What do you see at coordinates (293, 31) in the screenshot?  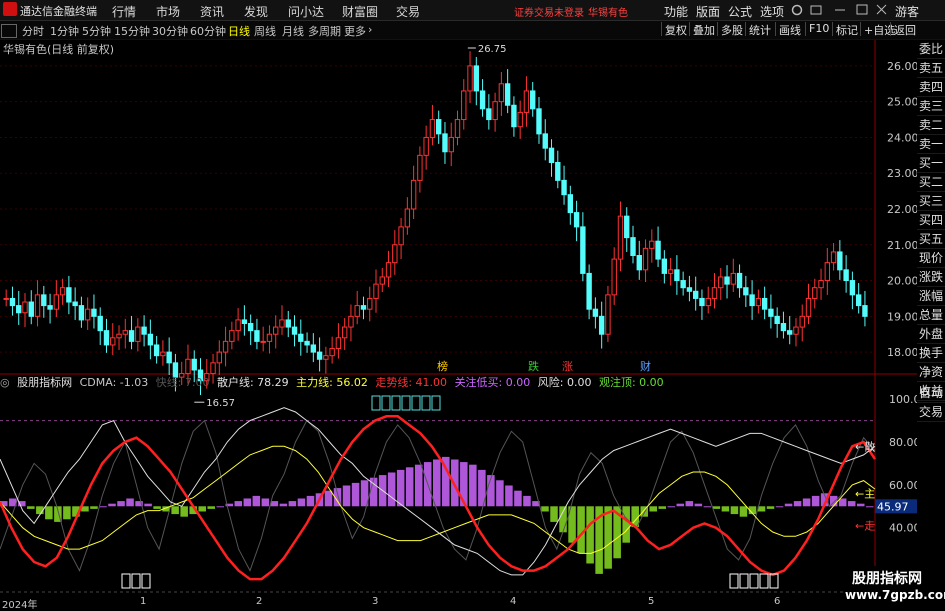 I see `period-monthly: 月线` at bounding box center [293, 31].